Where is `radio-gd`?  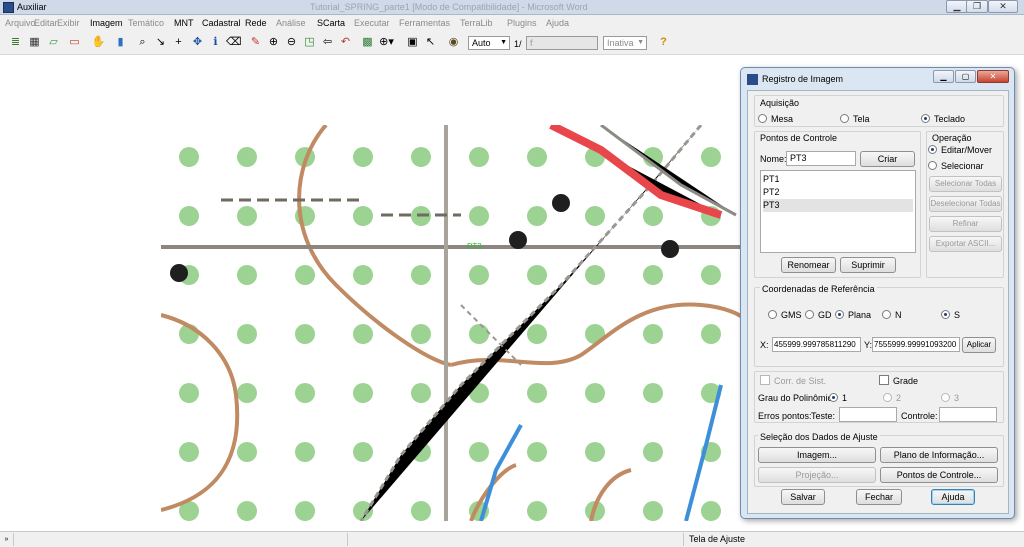 radio-gd is located at coordinates (809, 314).